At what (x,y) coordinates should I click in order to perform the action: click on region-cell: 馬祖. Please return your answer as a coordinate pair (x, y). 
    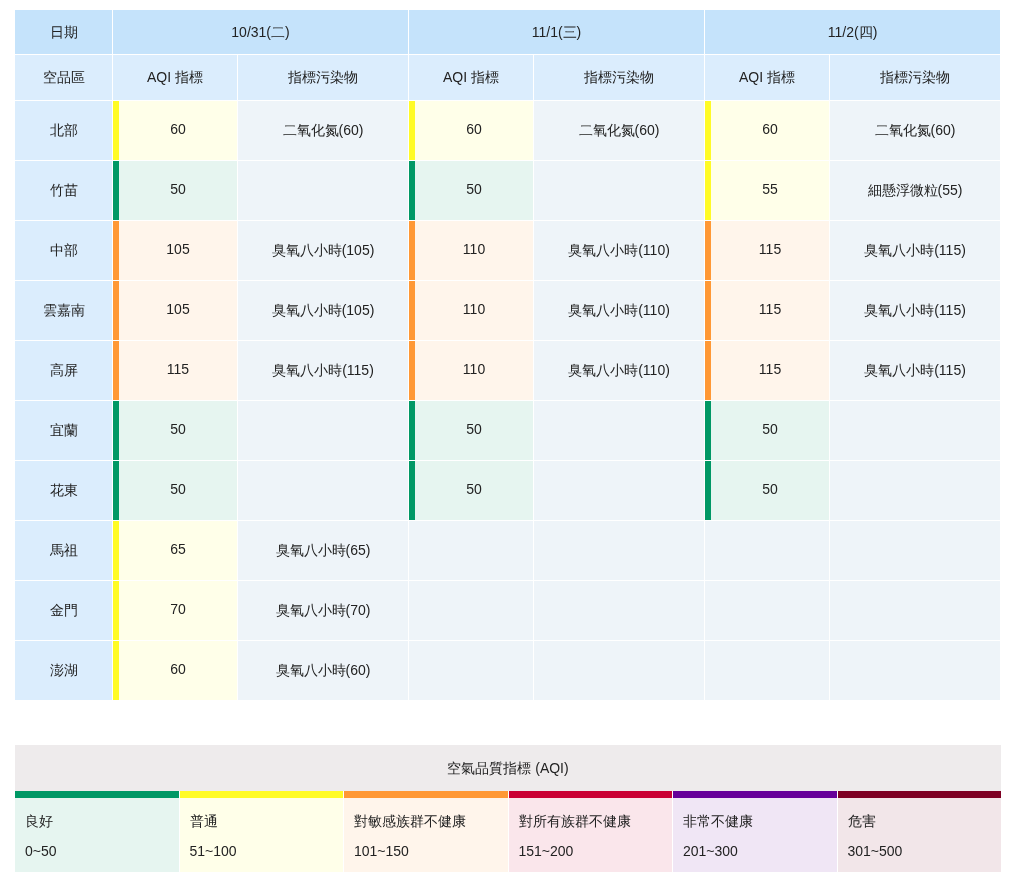
    Looking at the image, I should click on (64, 551).